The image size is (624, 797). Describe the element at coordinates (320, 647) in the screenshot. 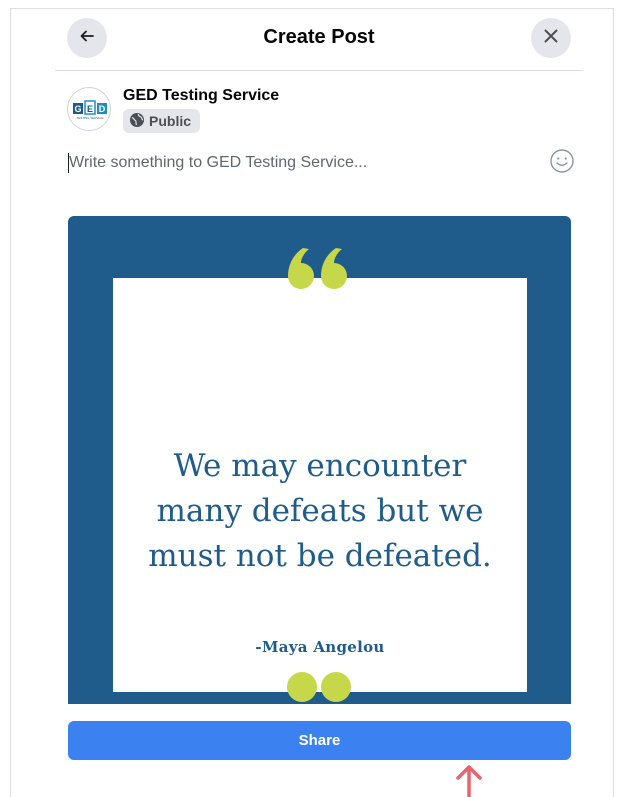

I see `quote-author: -Maya Angelou` at that location.